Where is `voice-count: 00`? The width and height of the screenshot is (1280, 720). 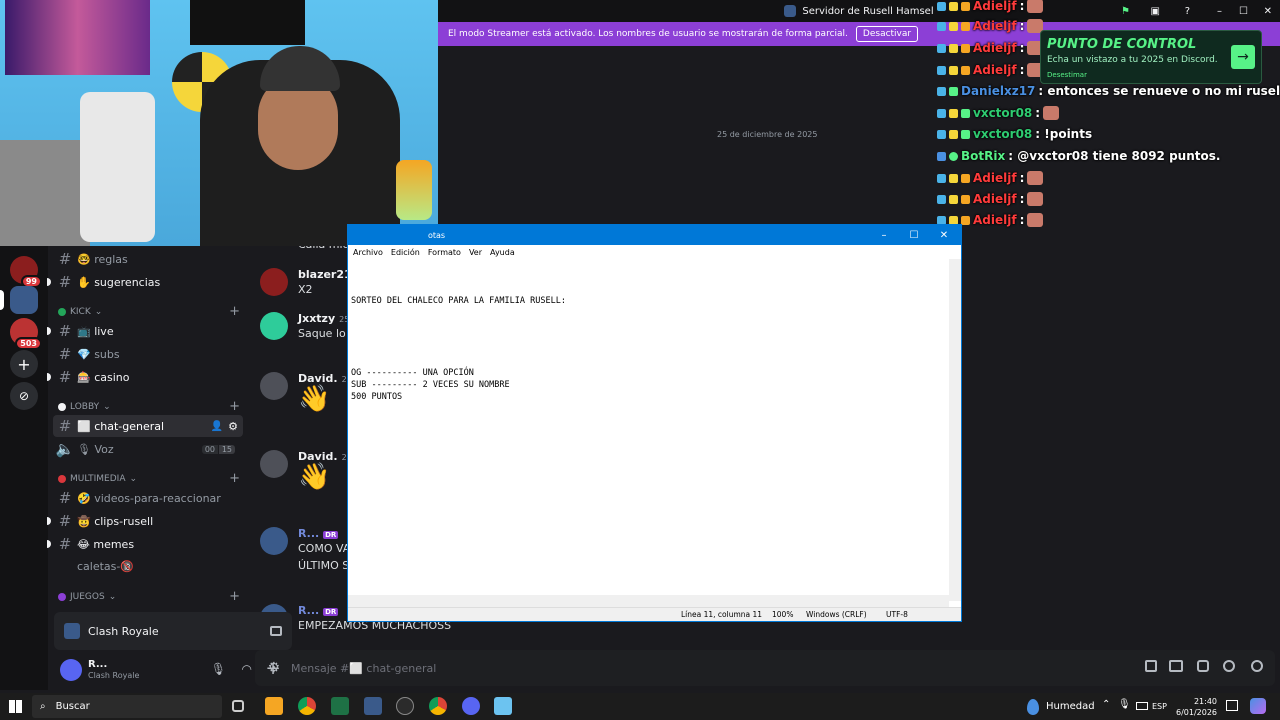 voice-count: 00 is located at coordinates (209, 449).